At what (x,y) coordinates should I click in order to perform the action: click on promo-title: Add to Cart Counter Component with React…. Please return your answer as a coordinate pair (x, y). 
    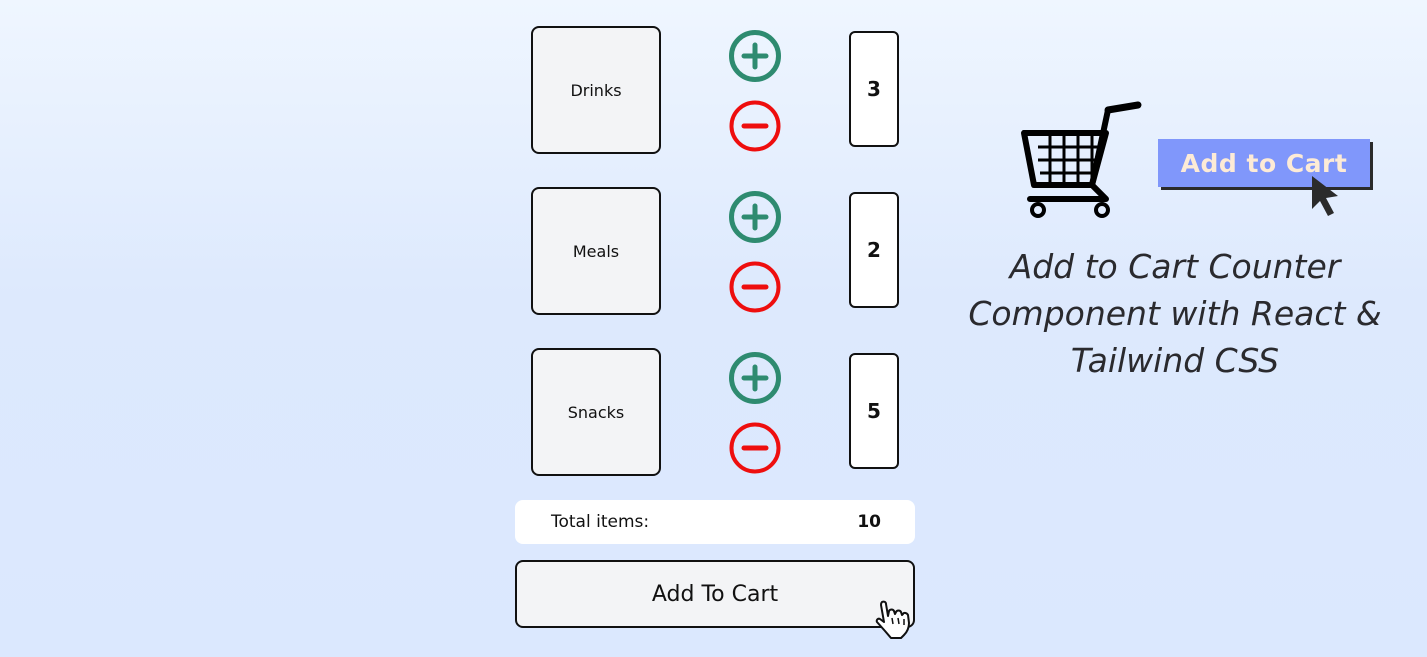
    Looking at the image, I should click on (1175, 313).